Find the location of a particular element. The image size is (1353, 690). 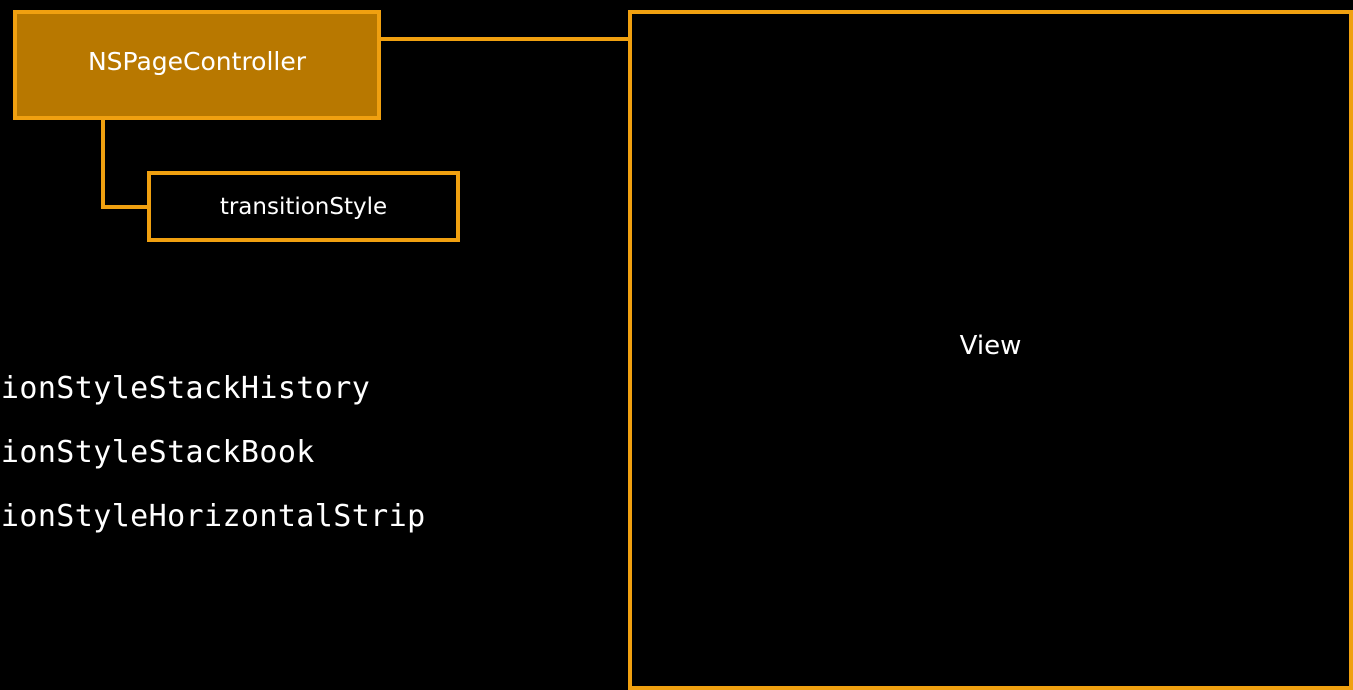

transition-style-horizontal-strip: itionStyleHorizontalStrip is located at coordinates (213, 516).